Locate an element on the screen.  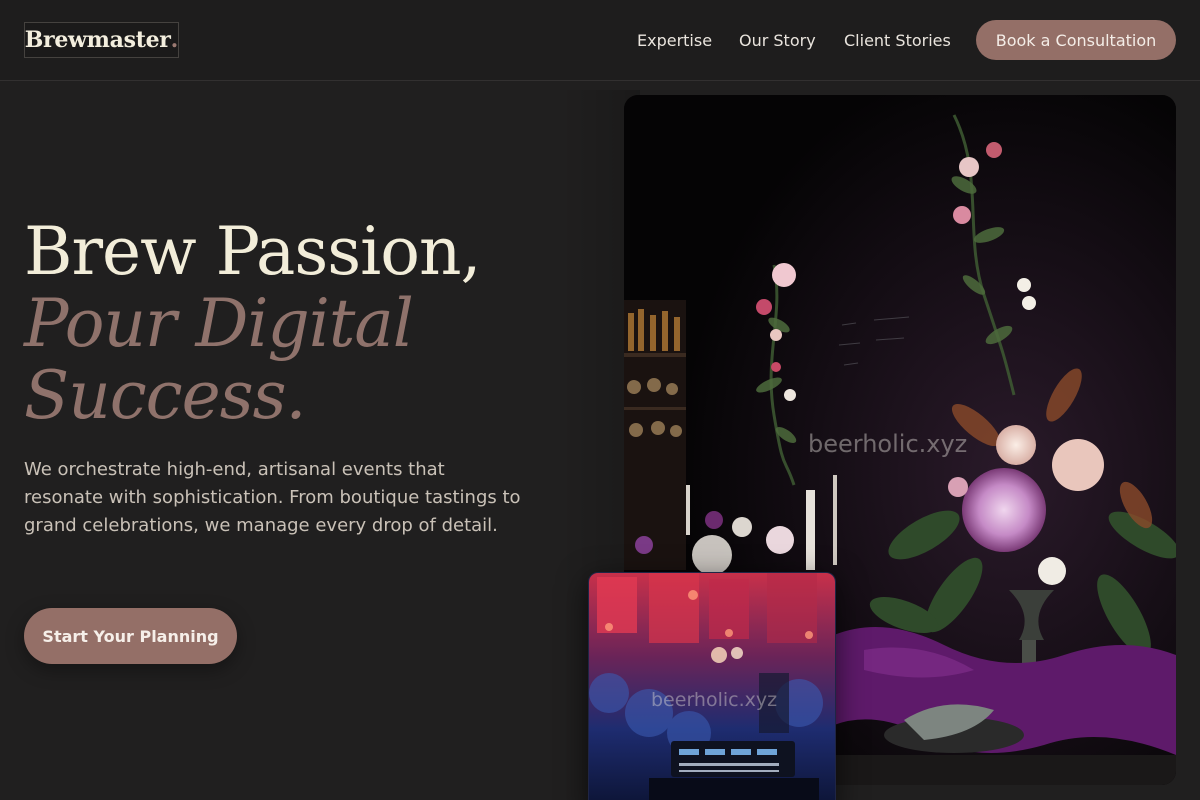
inset-event-photo: beerholic.xyz is located at coordinates (712, 686).